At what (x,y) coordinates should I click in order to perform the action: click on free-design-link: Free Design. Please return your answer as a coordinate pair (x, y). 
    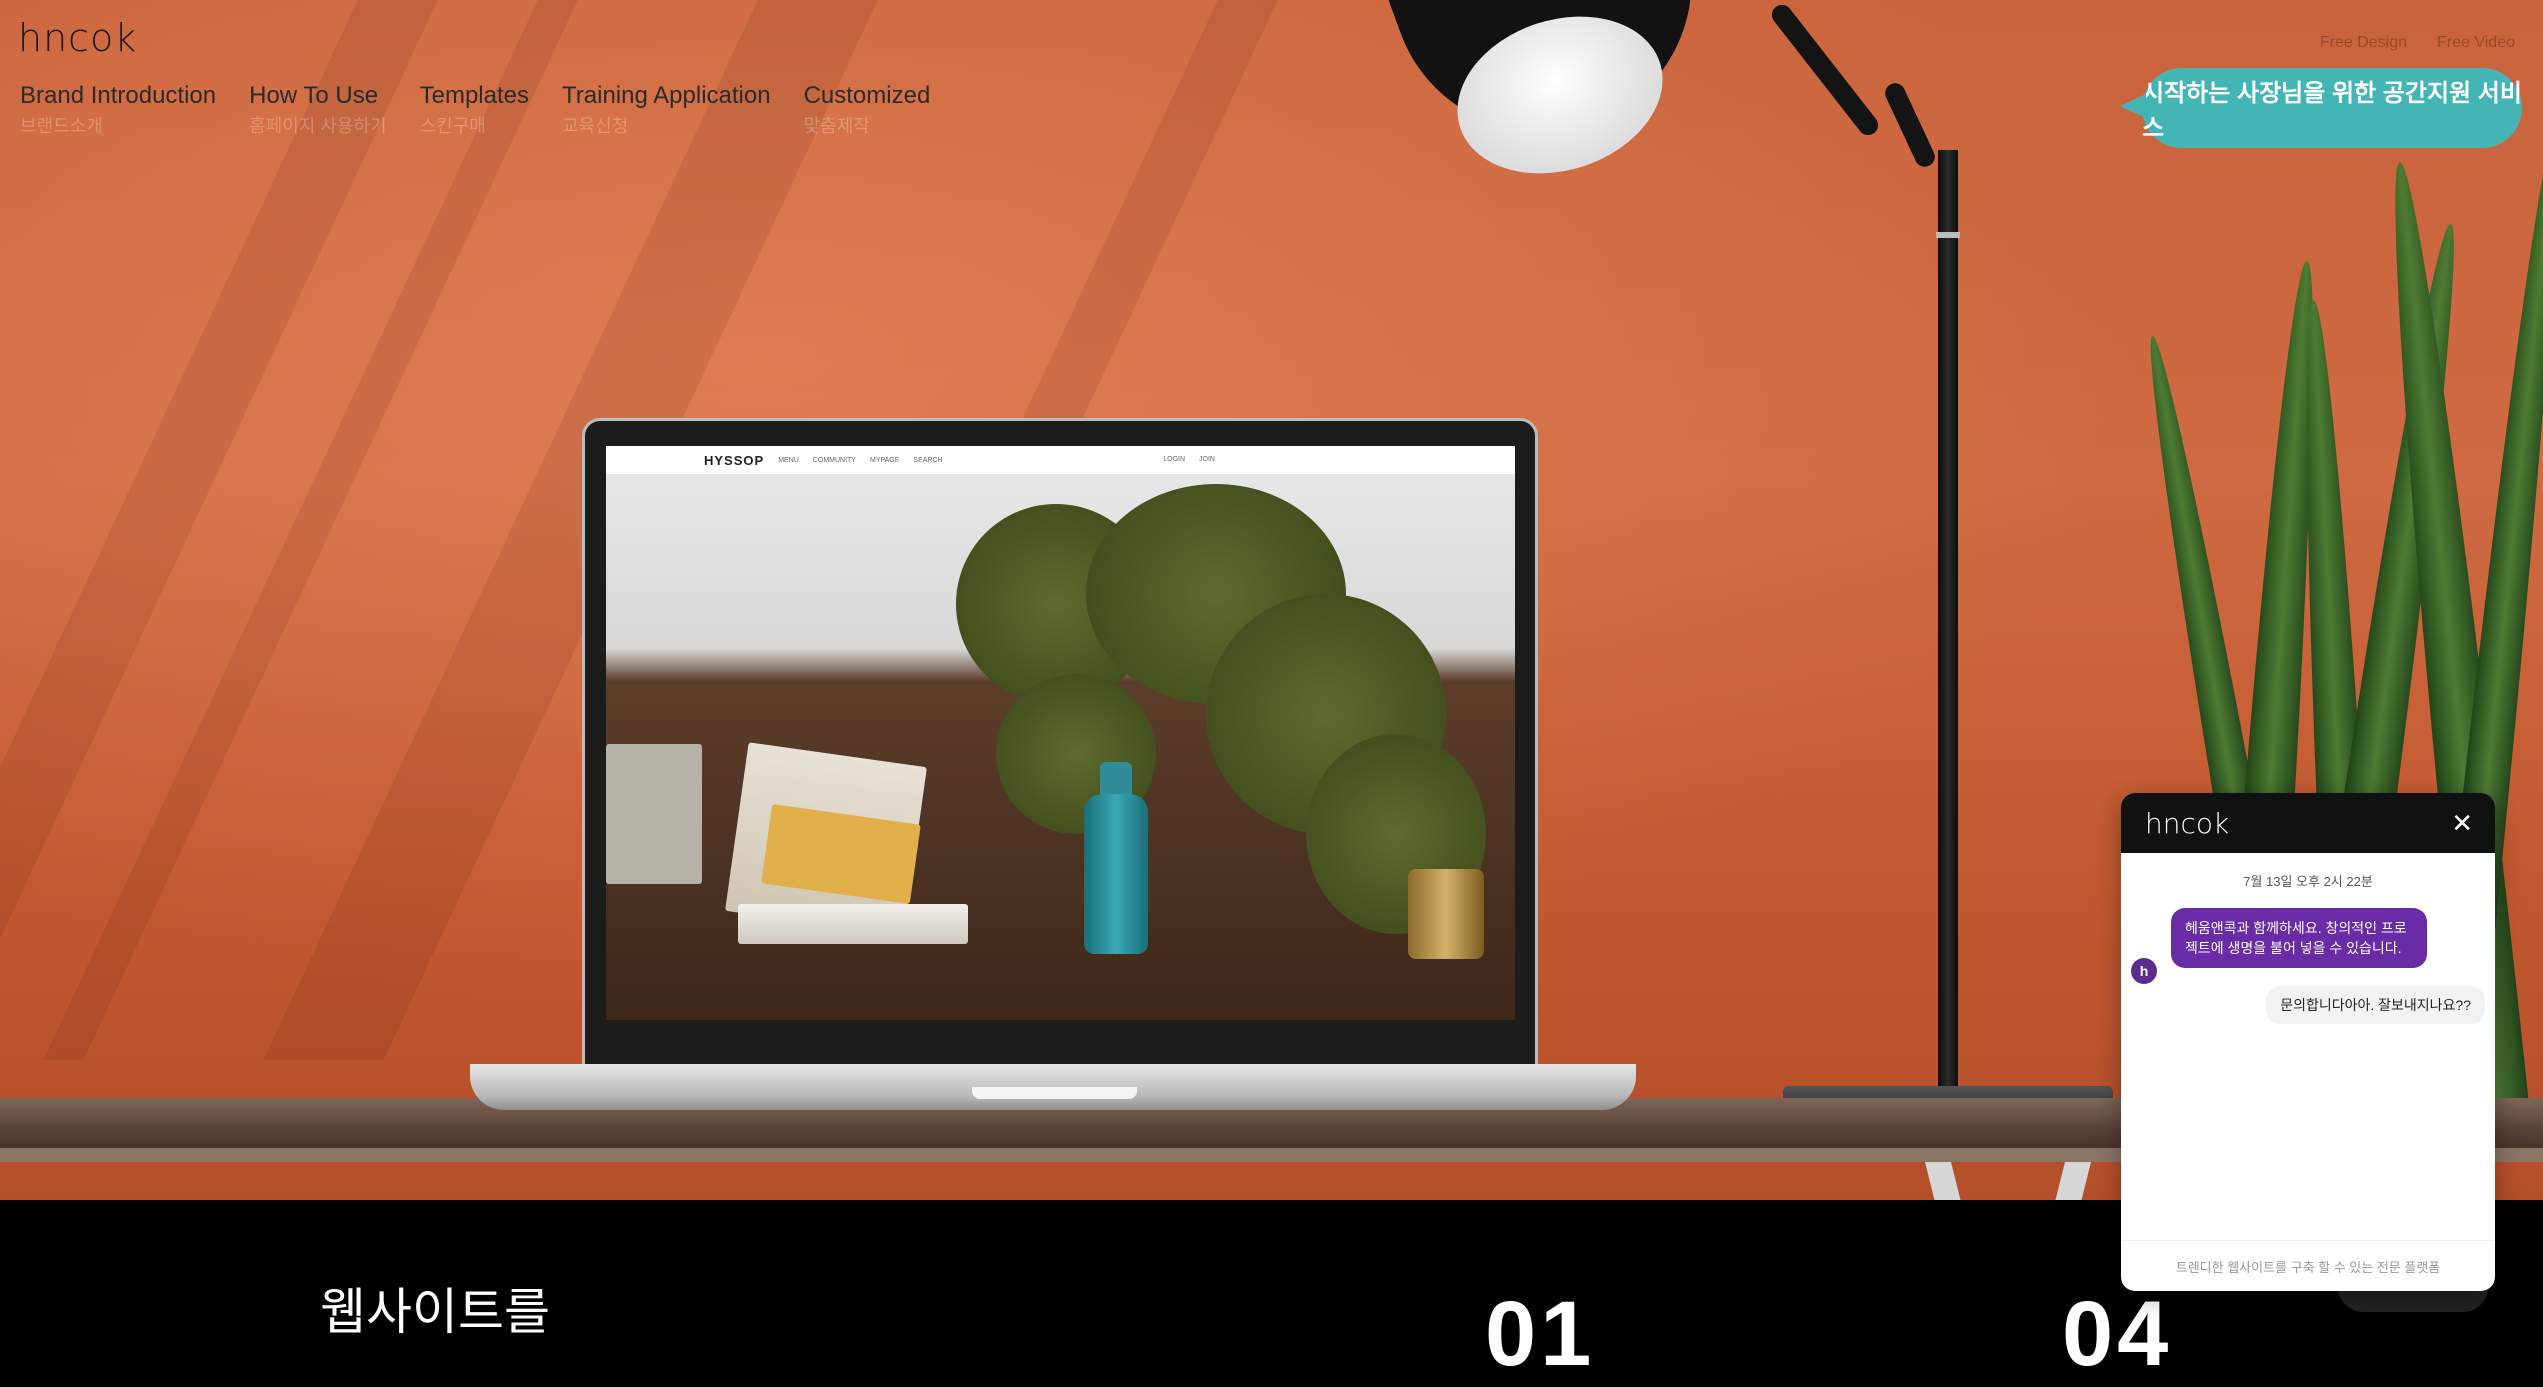
    Looking at the image, I should click on (2363, 43).